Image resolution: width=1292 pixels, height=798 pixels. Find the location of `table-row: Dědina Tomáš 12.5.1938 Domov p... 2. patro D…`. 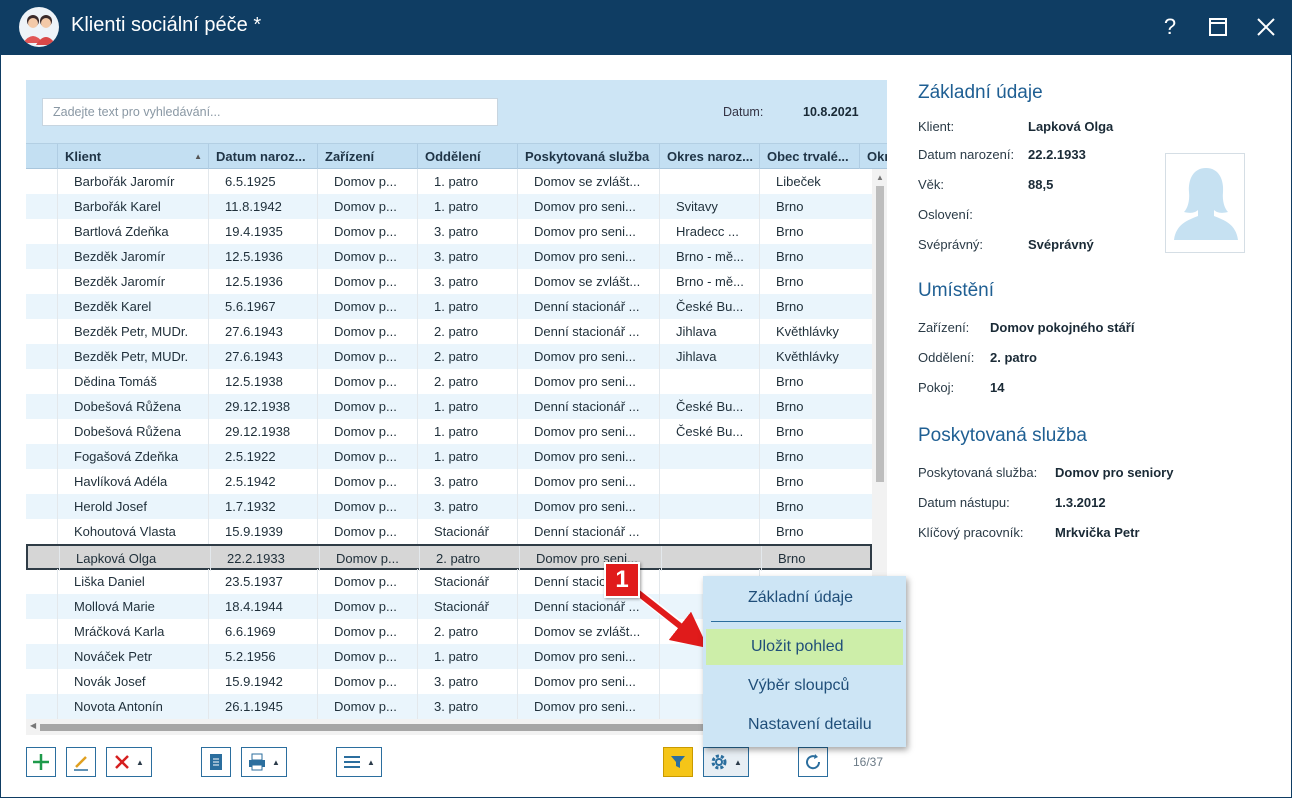

table-row: Dědina Tomáš 12.5.1938 Domov p... 2. patro D… is located at coordinates (449, 381).